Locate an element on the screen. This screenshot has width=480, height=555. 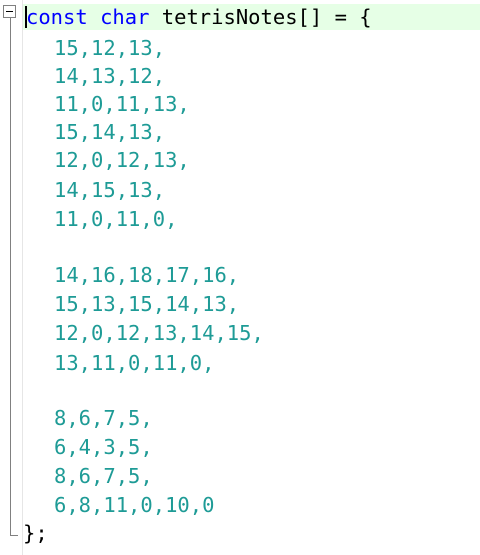
code-line: 12,0,12,13,14,15, is located at coordinates (159, 333).